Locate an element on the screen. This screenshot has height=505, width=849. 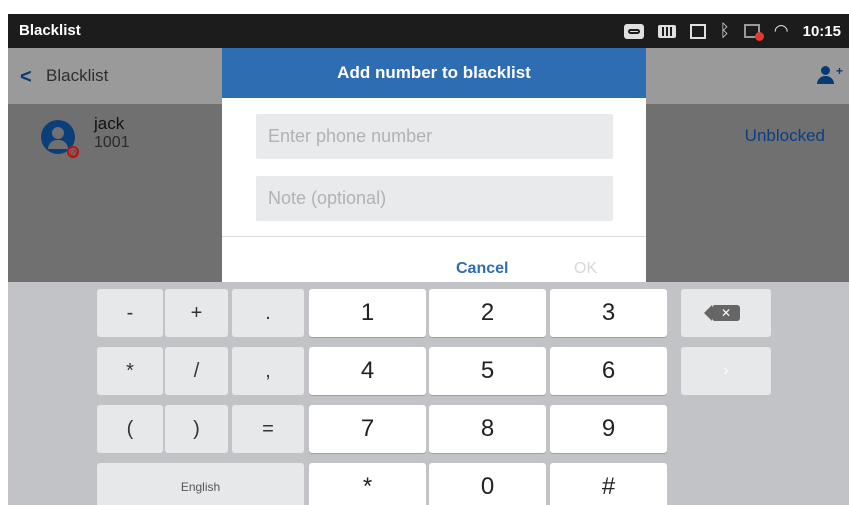
status-bar-title: Blacklist is located at coordinates (50, 30).